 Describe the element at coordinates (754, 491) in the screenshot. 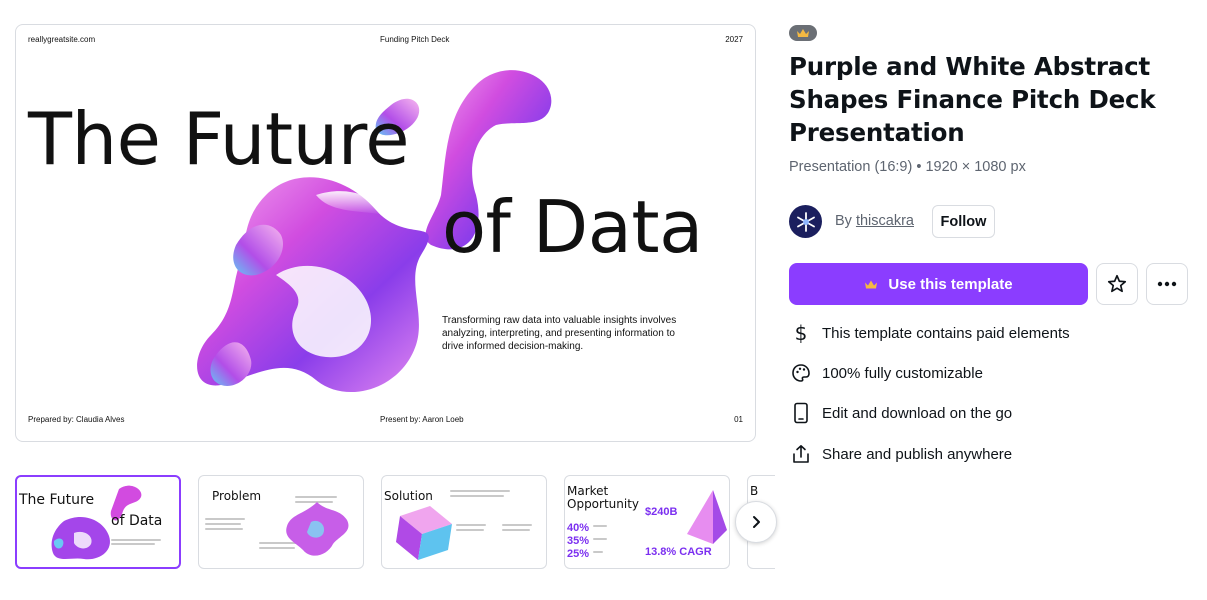

I see `thumb-title: B` at that location.